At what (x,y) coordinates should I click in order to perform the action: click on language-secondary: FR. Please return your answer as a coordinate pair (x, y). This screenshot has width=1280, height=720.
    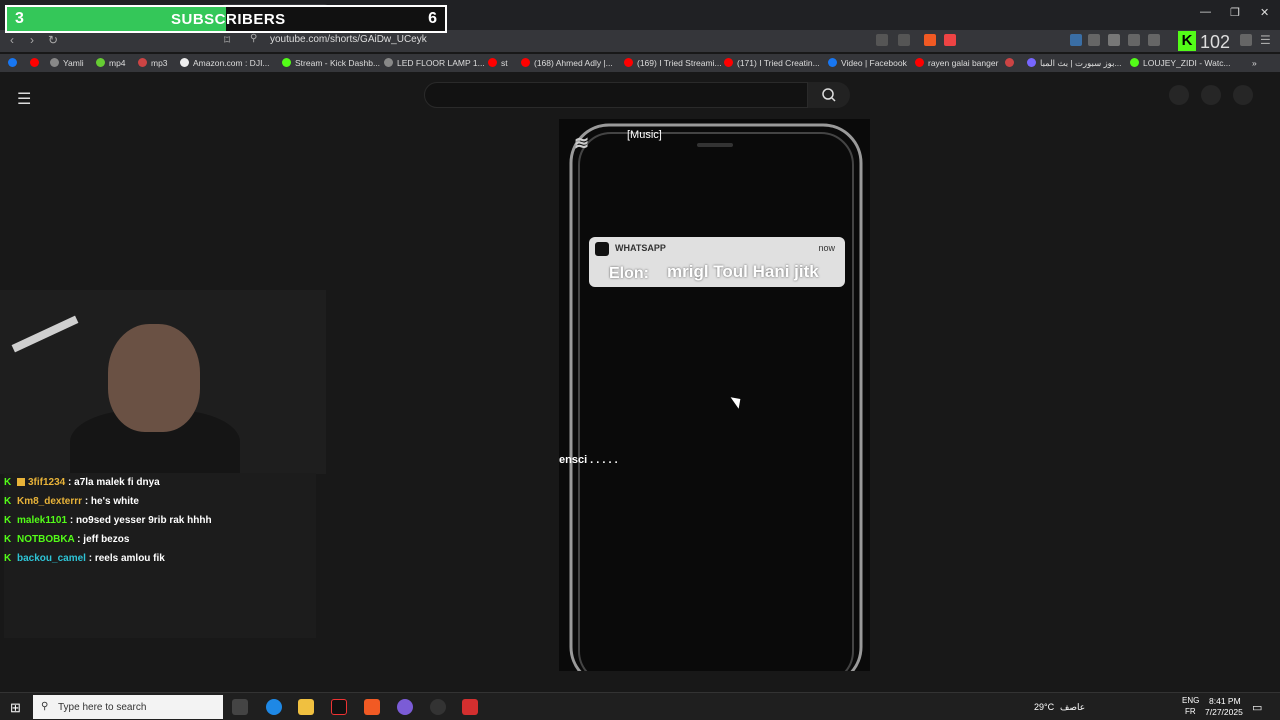
    Looking at the image, I should click on (1190, 711).